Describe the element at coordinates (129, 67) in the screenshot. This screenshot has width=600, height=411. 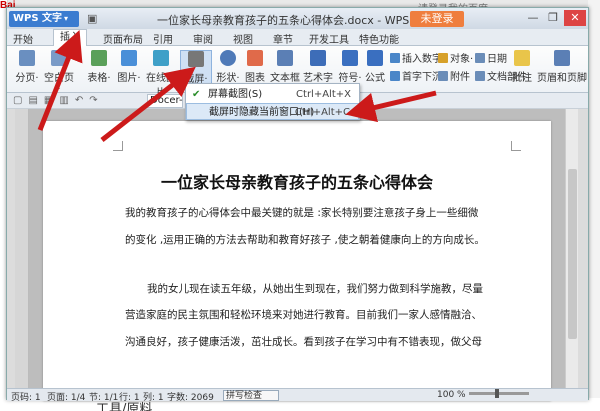
I see `picture-button: 图片·` at that location.